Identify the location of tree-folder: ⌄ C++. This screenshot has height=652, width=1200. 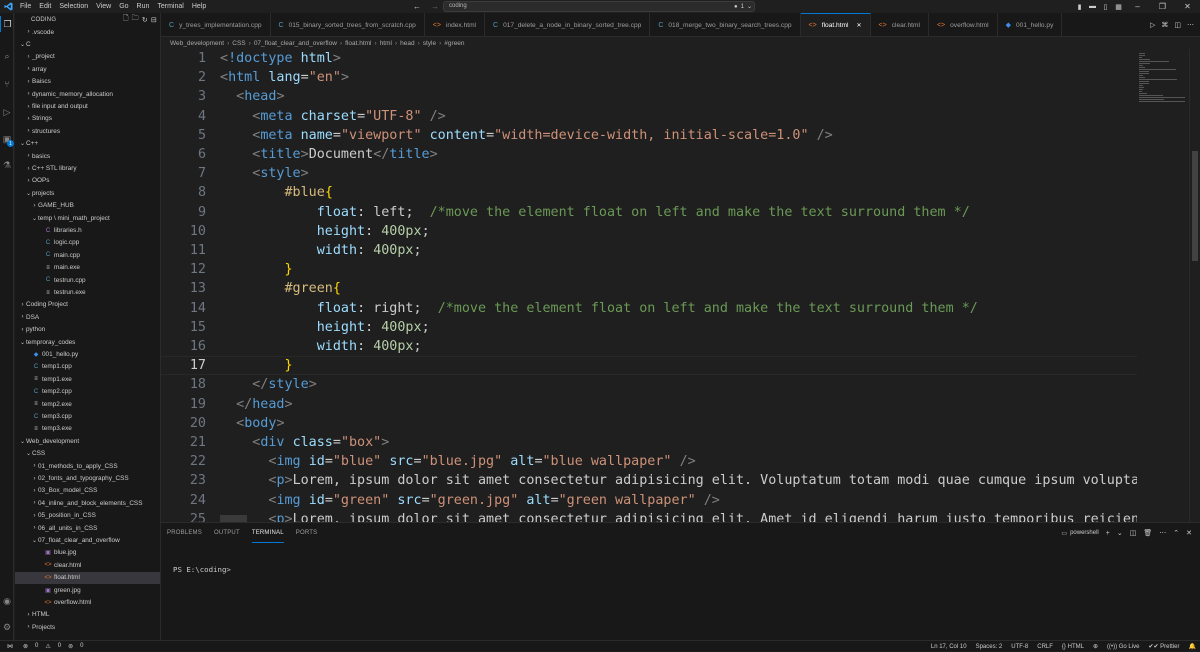
(87, 144).